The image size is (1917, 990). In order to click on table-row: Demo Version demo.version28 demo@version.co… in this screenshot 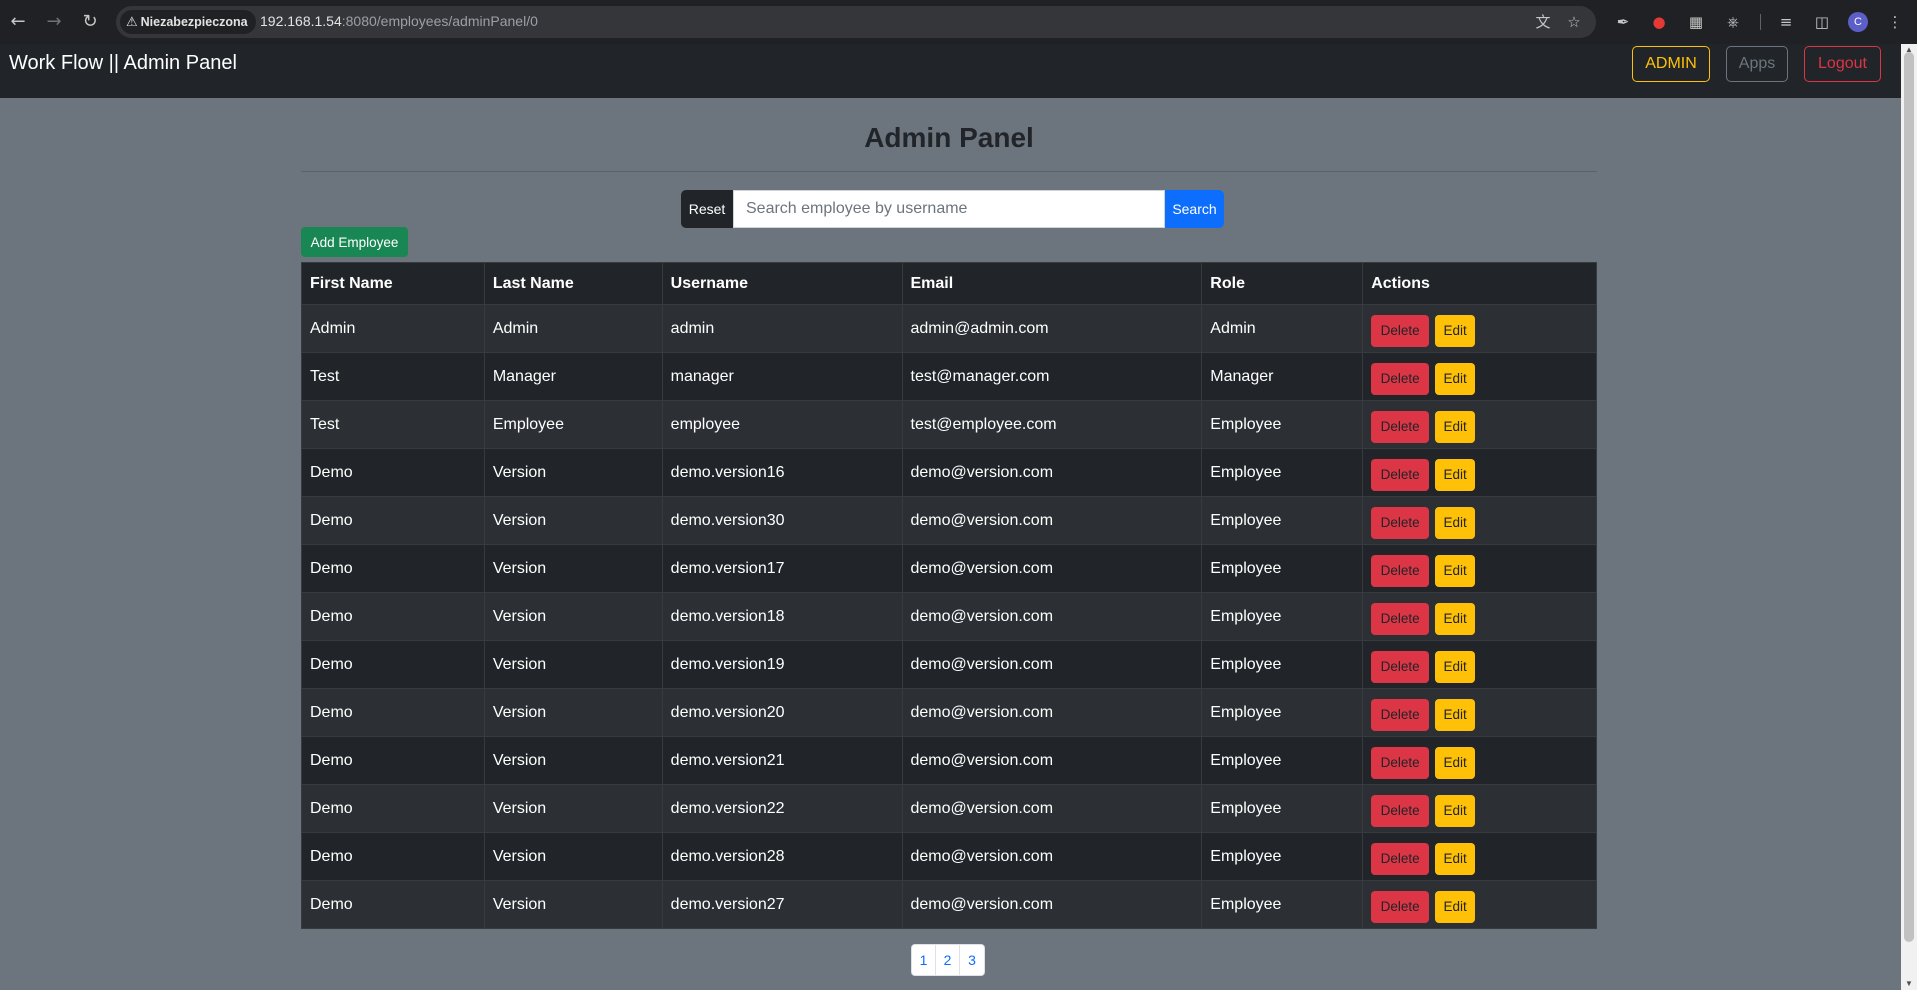, I will do `click(949, 856)`.